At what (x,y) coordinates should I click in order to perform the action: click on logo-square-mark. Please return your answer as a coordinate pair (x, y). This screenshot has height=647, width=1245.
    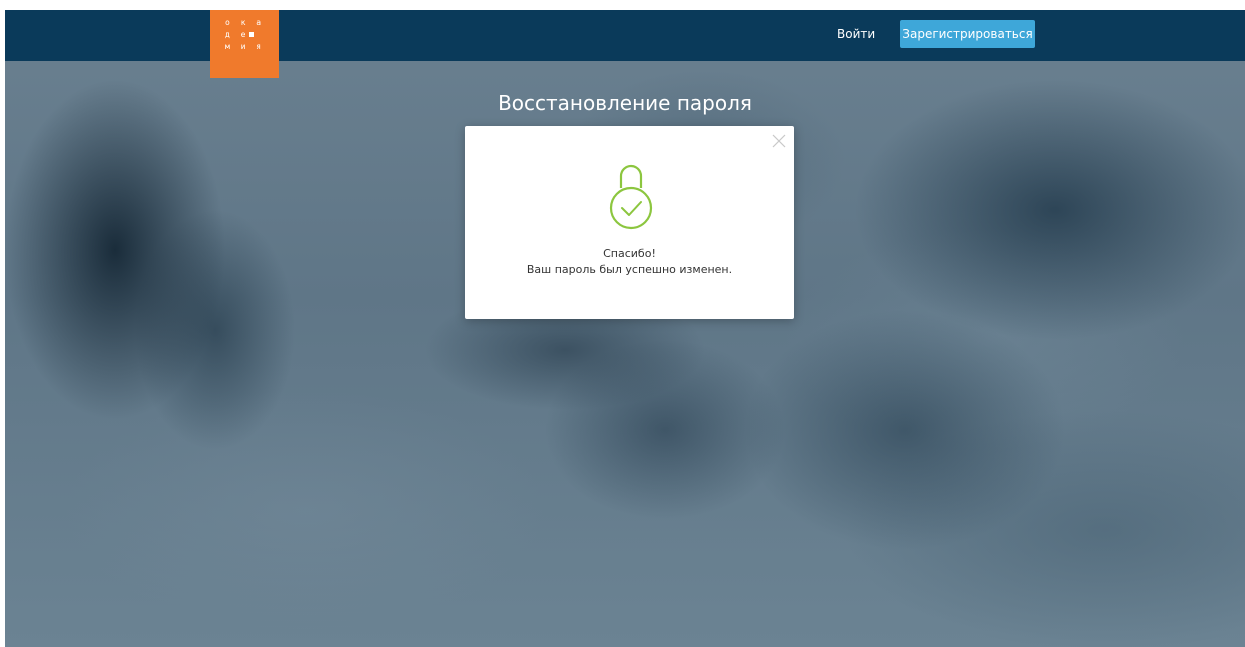
    Looking at the image, I should click on (252, 34).